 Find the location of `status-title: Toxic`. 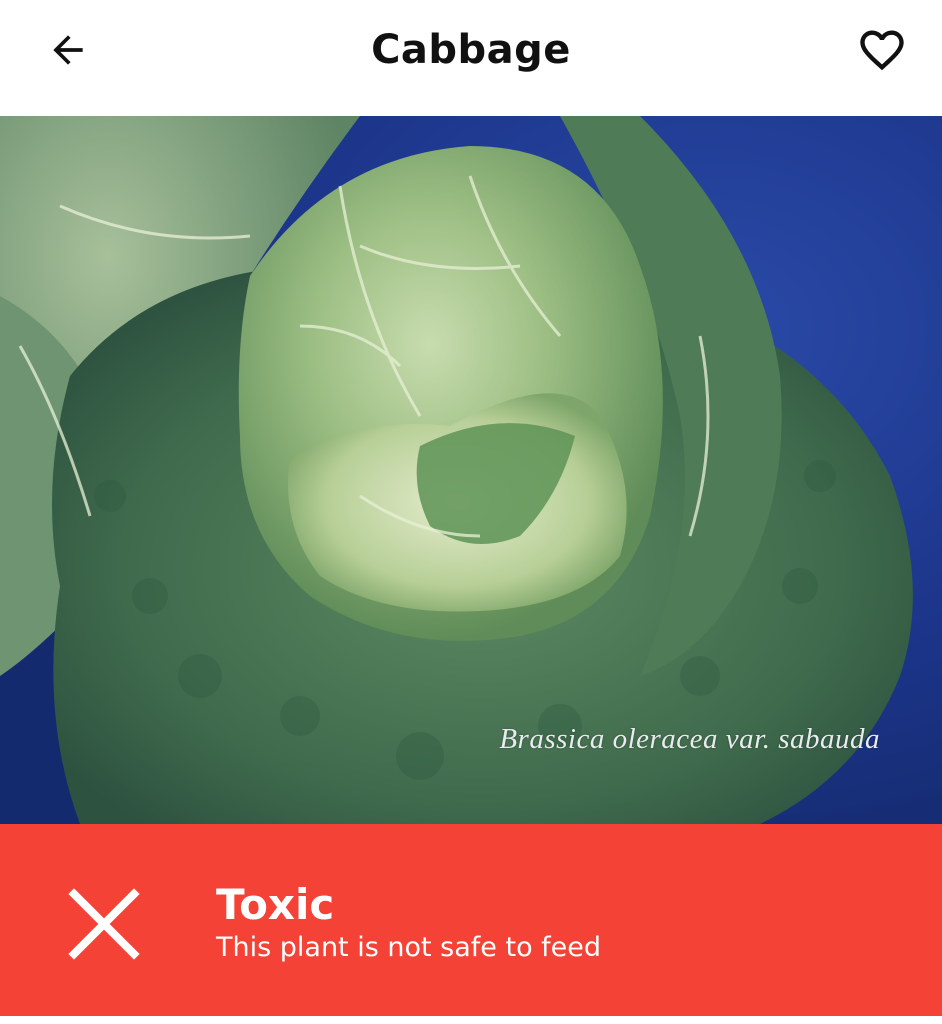

status-title: Toxic is located at coordinates (275, 904).